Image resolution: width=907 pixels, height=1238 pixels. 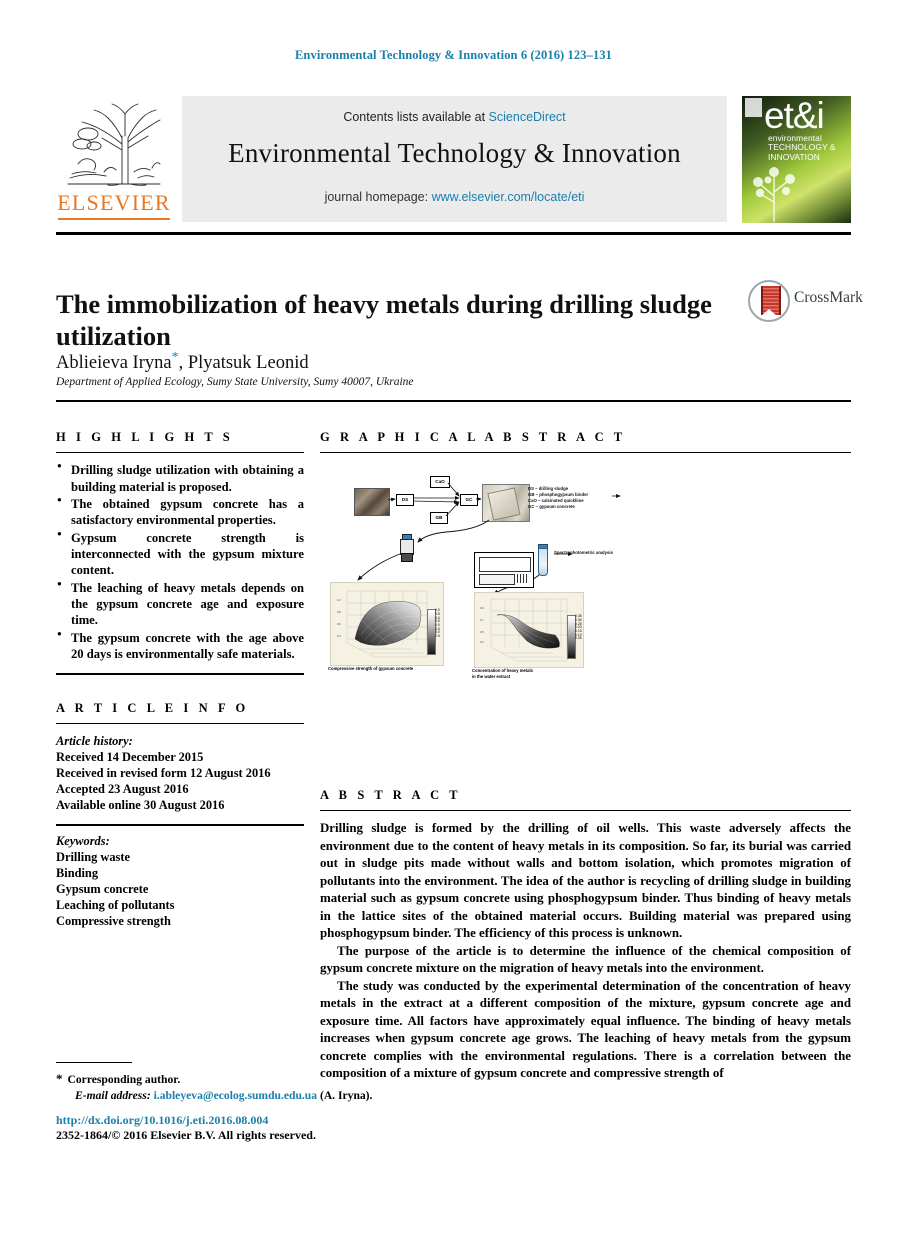 I want to click on keyword-item: Binding, so click(x=77, y=872).